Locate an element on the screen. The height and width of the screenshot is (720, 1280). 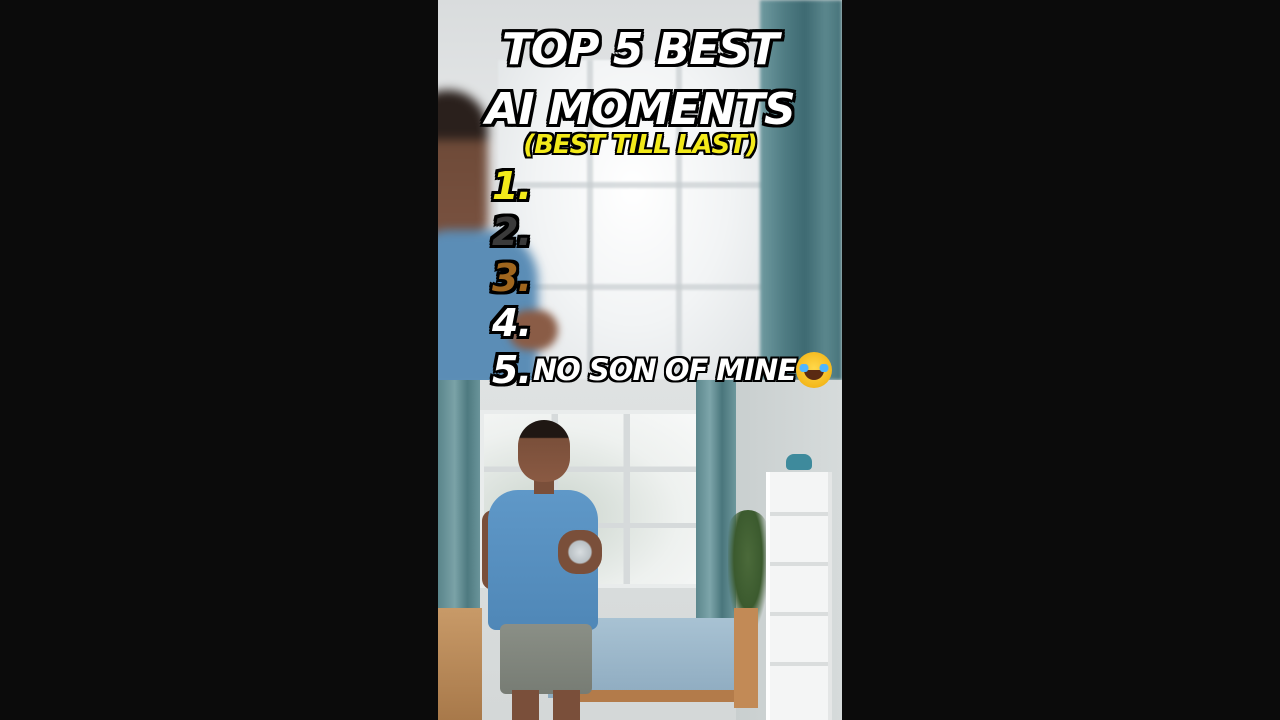
video-title-line1: TOP 5 BEST is located at coordinates (640, 49).